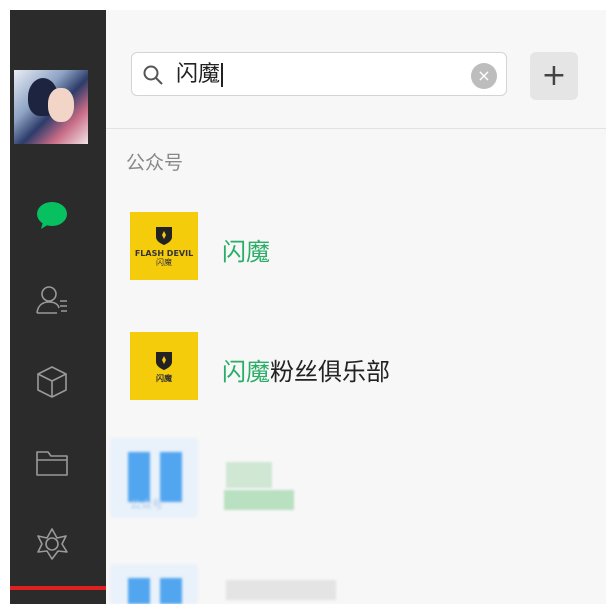 The height and width of the screenshot is (604, 606). Describe the element at coordinates (356, 128) in the screenshot. I see `divider` at that location.